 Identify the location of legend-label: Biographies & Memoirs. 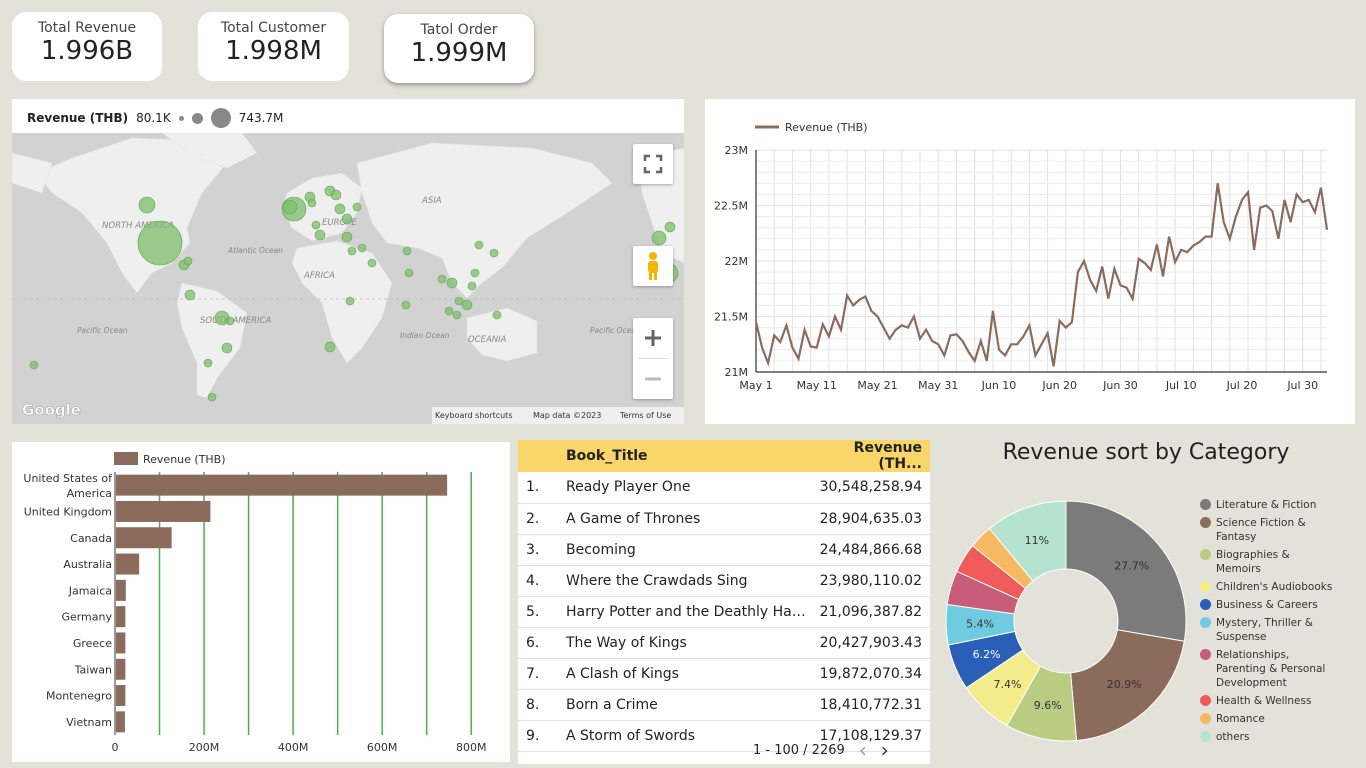
(1253, 562).